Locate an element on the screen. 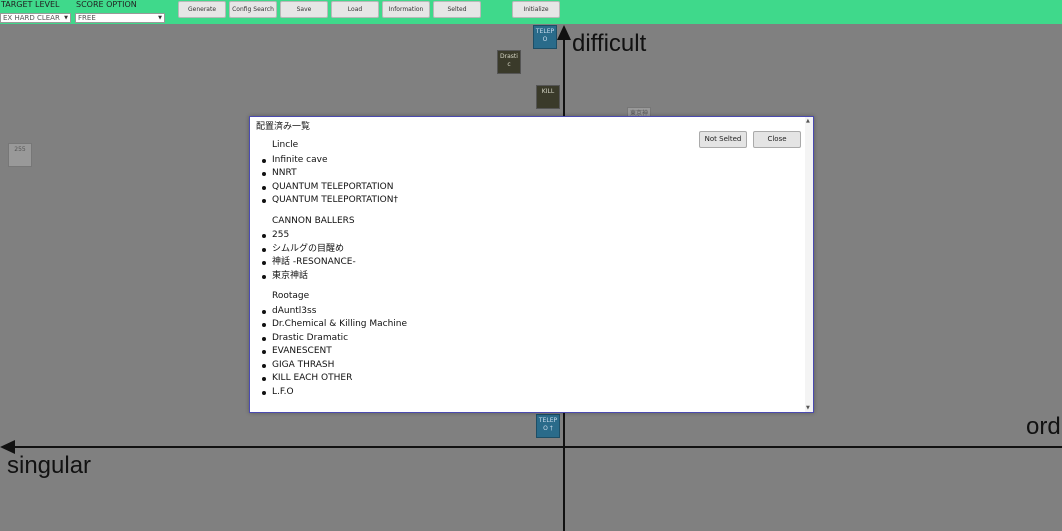 This screenshot has height=531, width=1062. target-level-select: EX HARD CLEAR ▼ is located at coordinates (35, 18).